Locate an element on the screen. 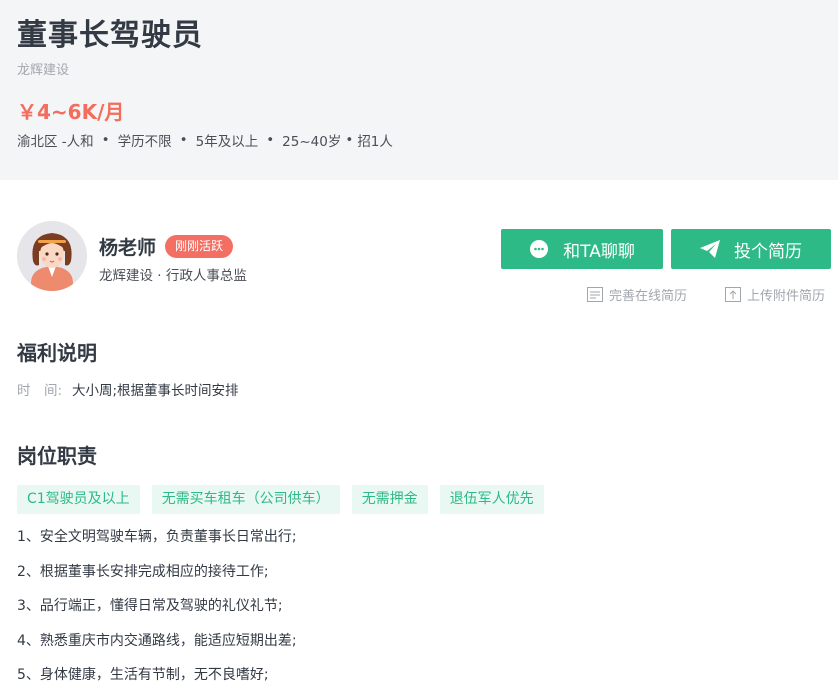  chat-button: 和TA聊聊 is located at coordinates (582, 249).